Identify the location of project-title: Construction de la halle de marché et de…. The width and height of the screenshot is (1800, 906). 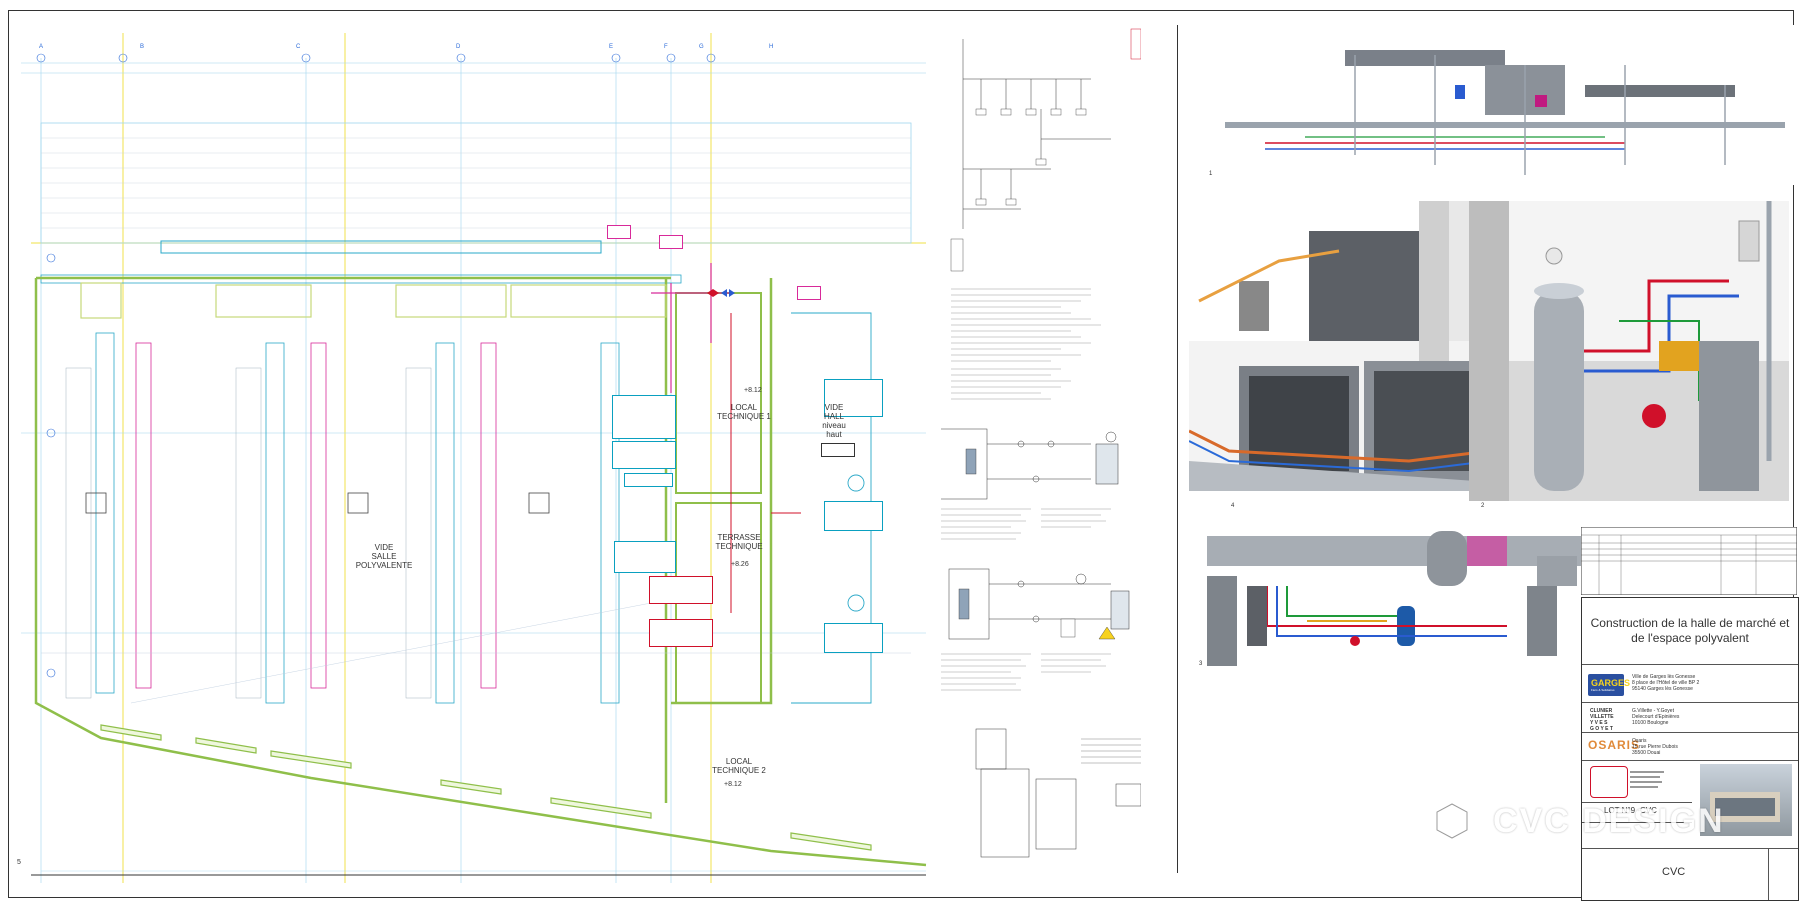
(1690, 630).